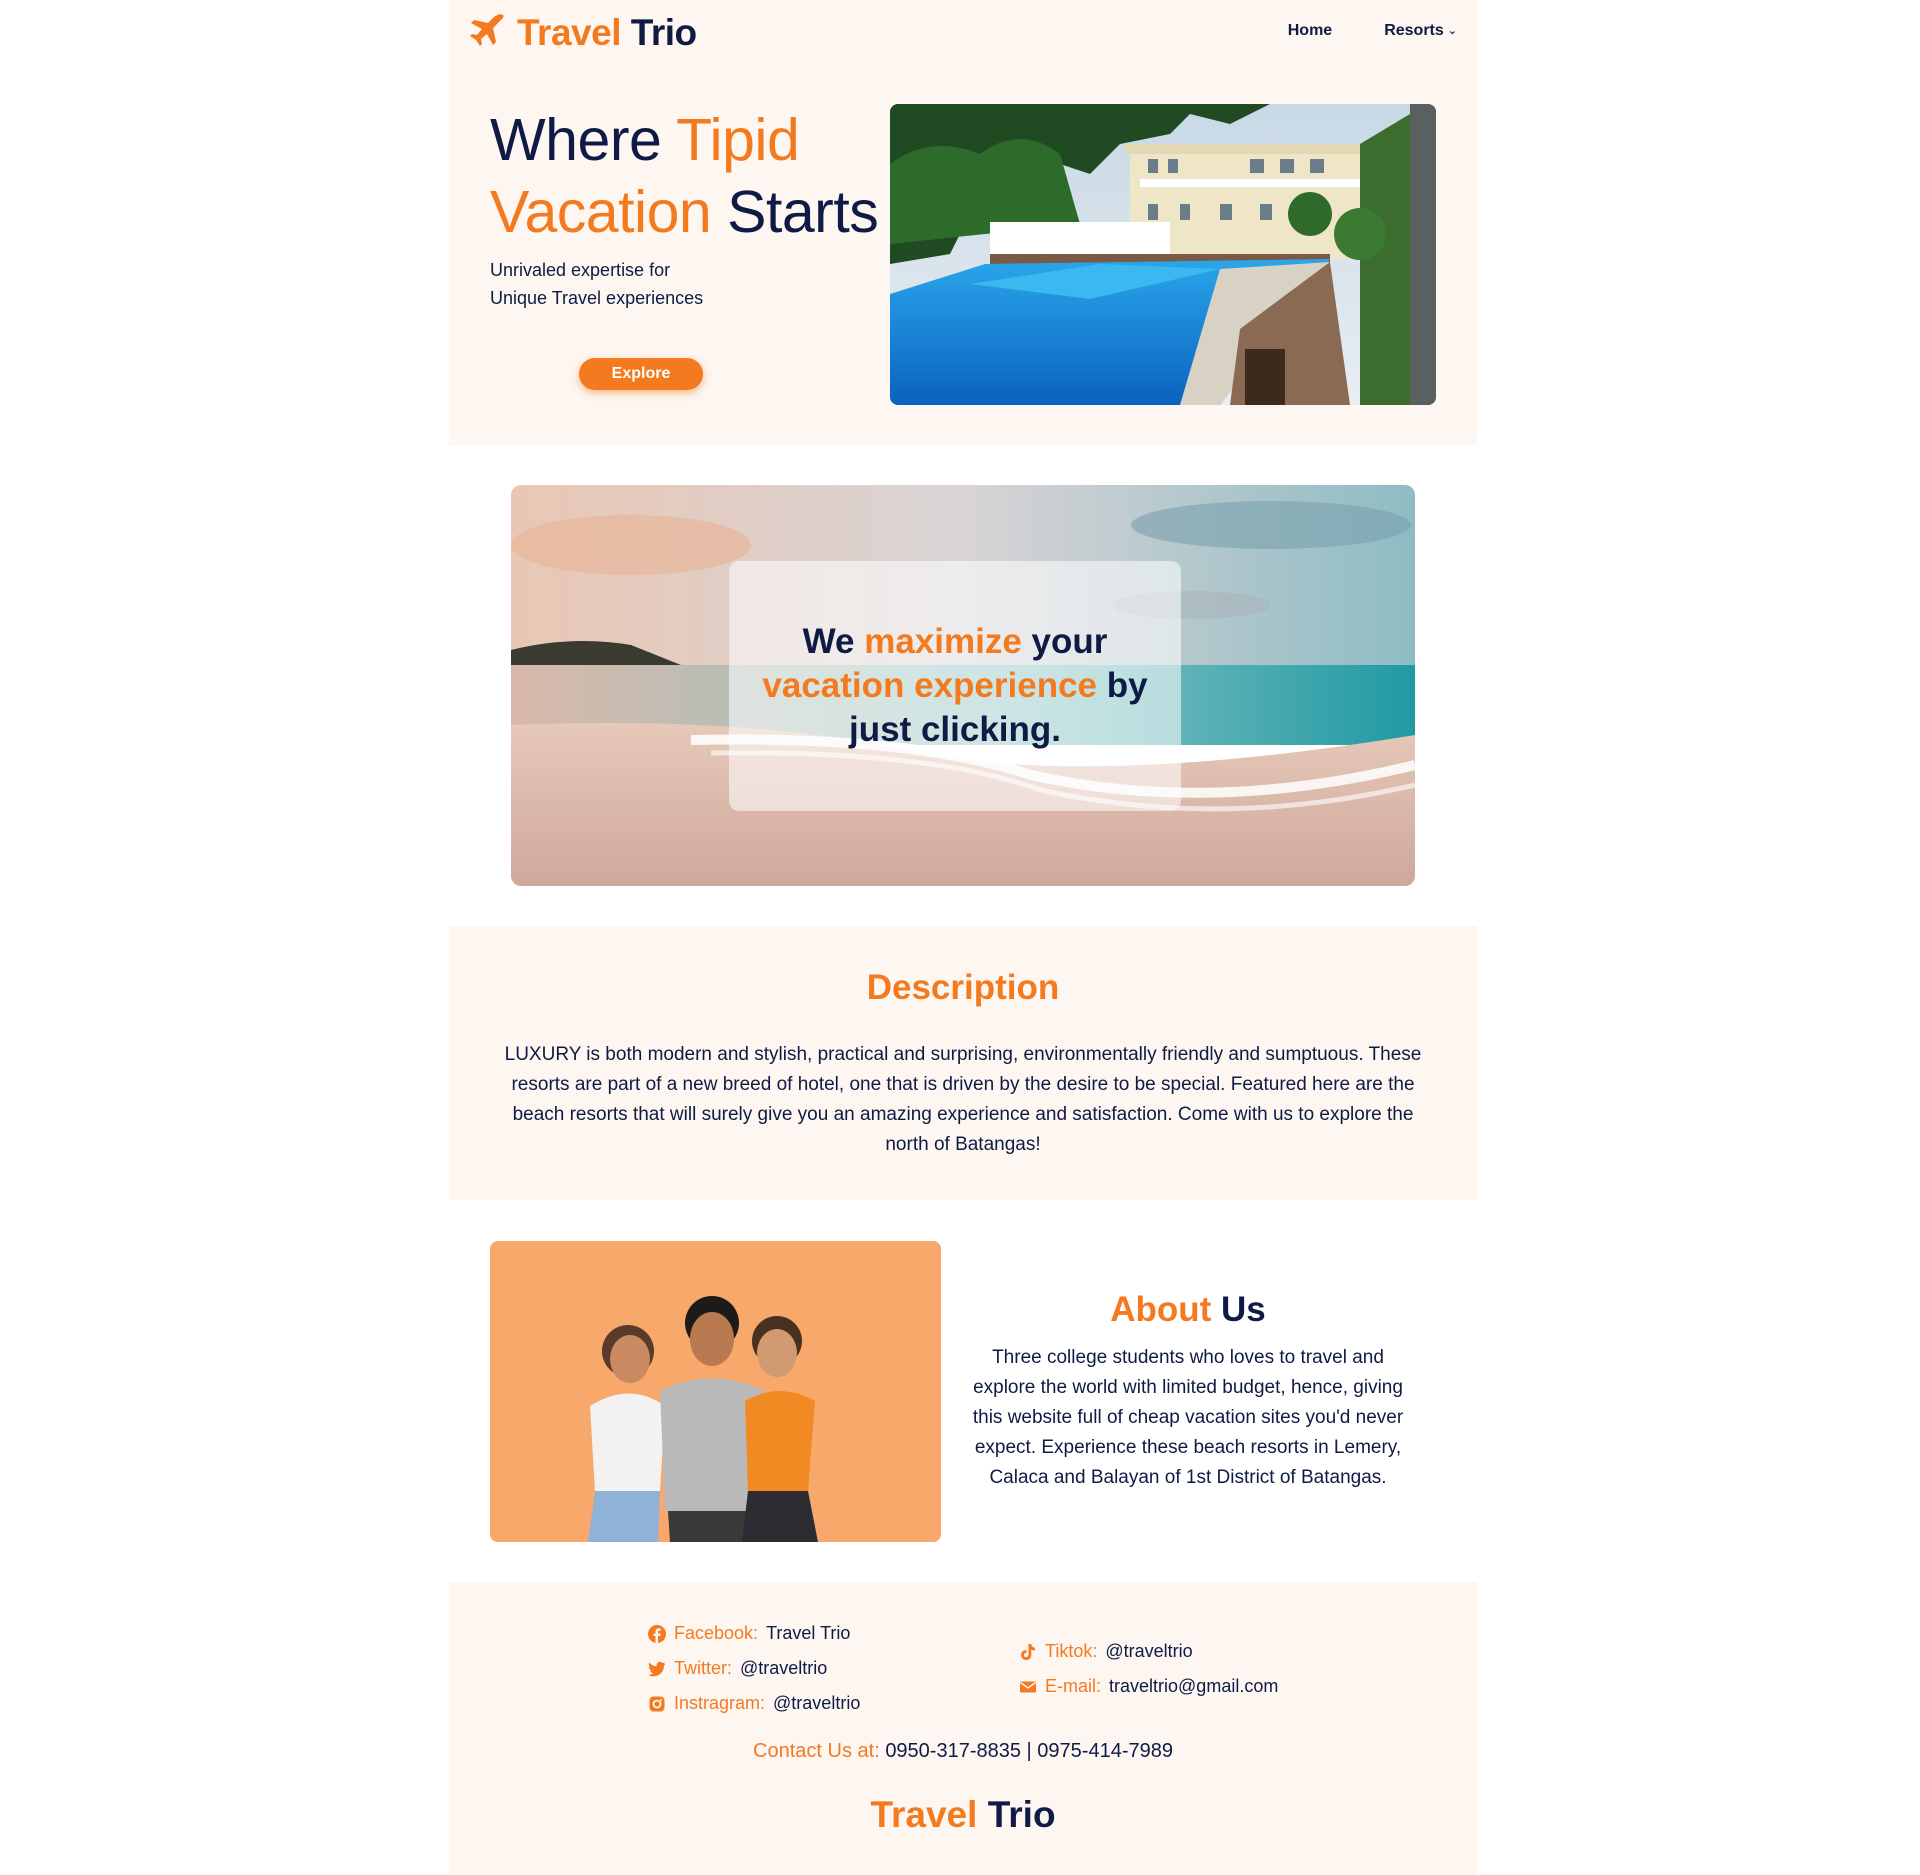  I want to click on tiktok-link: Tiktok: @traveltrio, so click(1148, 1651).